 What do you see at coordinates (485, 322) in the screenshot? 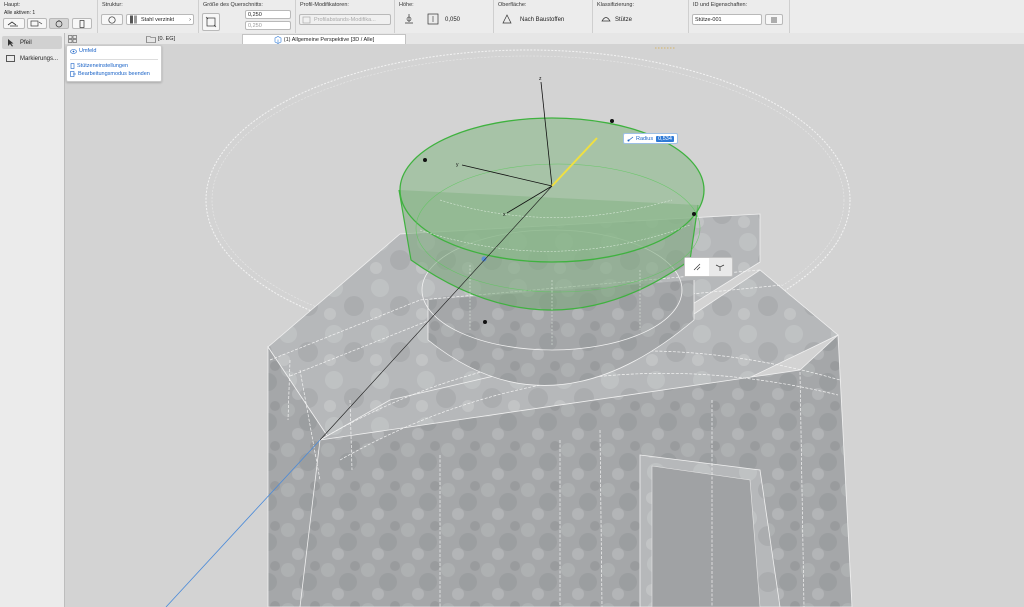
I see `handle-bottom` at bounding box center [485, 322].